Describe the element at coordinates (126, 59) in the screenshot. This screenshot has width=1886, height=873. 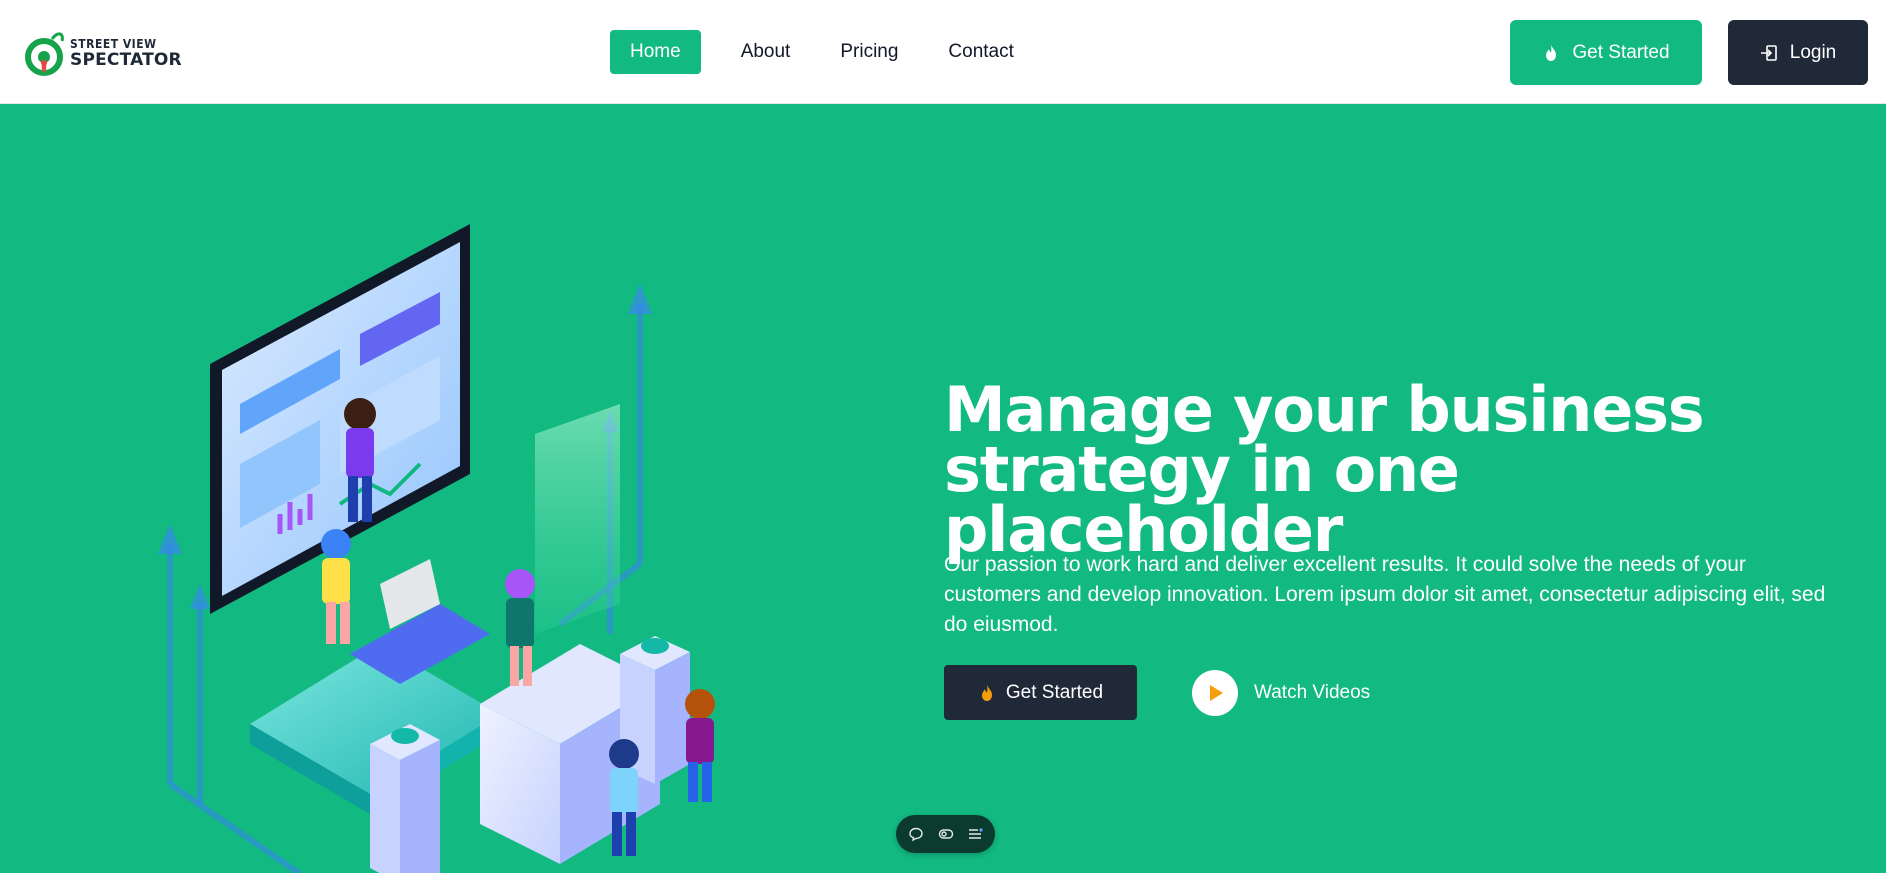
I see `logo-line2: SPECTATOR` at that location.